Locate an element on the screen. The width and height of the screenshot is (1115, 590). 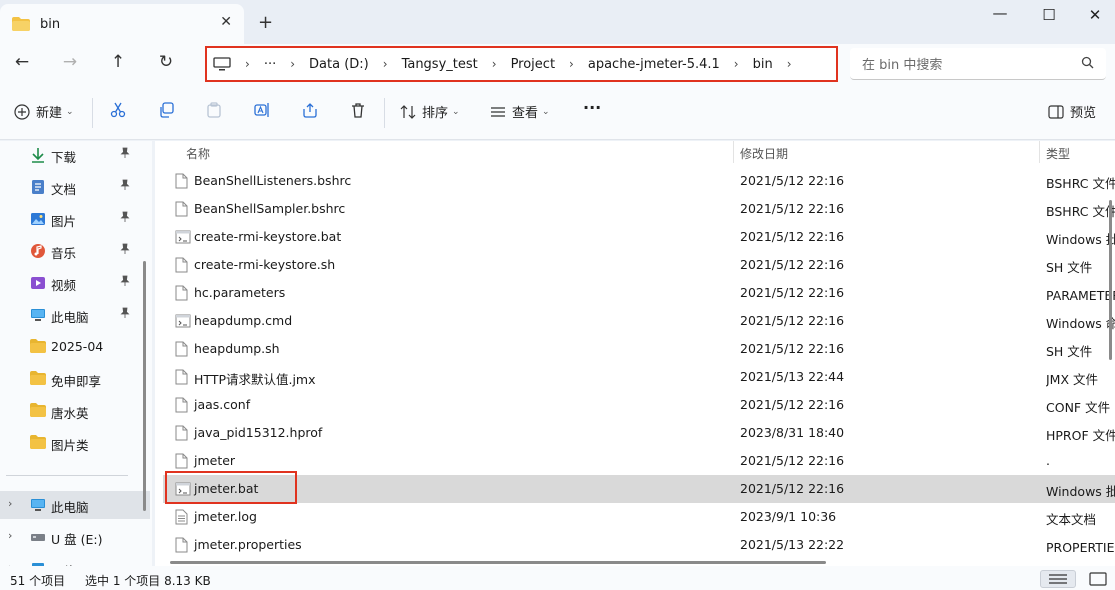
sidebar-item: 图片 is located at coordinates (75, 219).